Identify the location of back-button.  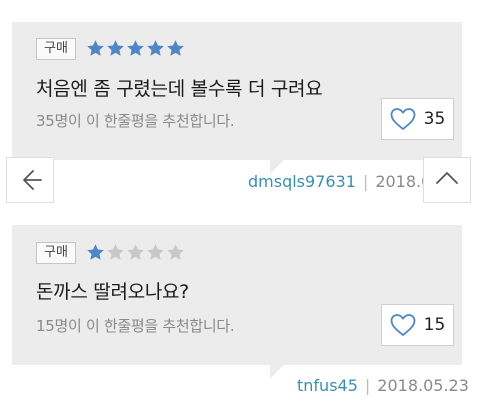
(30, 180).